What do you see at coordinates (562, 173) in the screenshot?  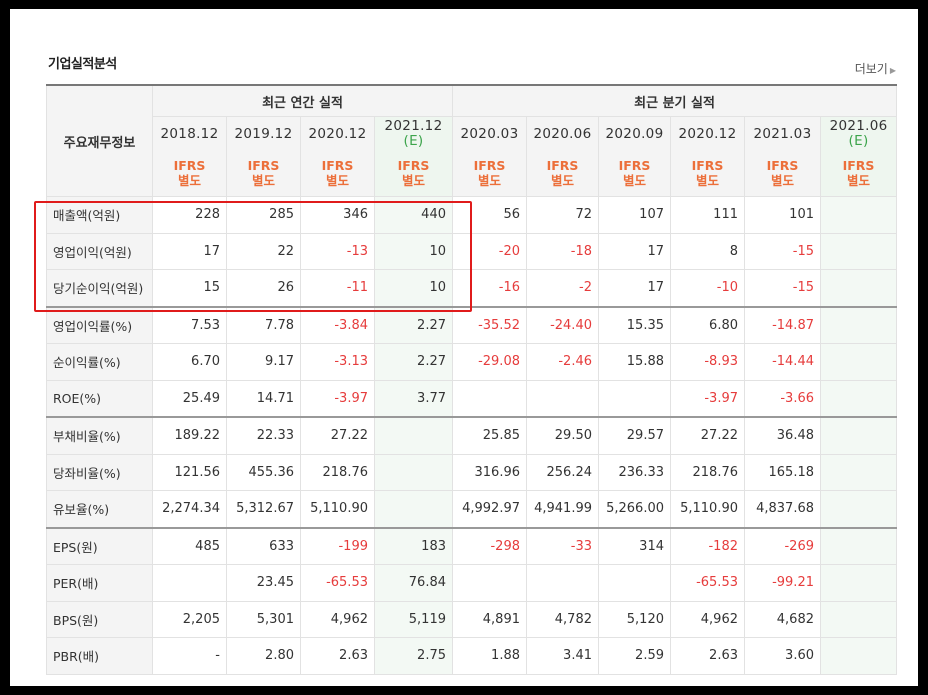 I see `ifrs-label-5: IFRS 별도` at bounding box center [562, 173].